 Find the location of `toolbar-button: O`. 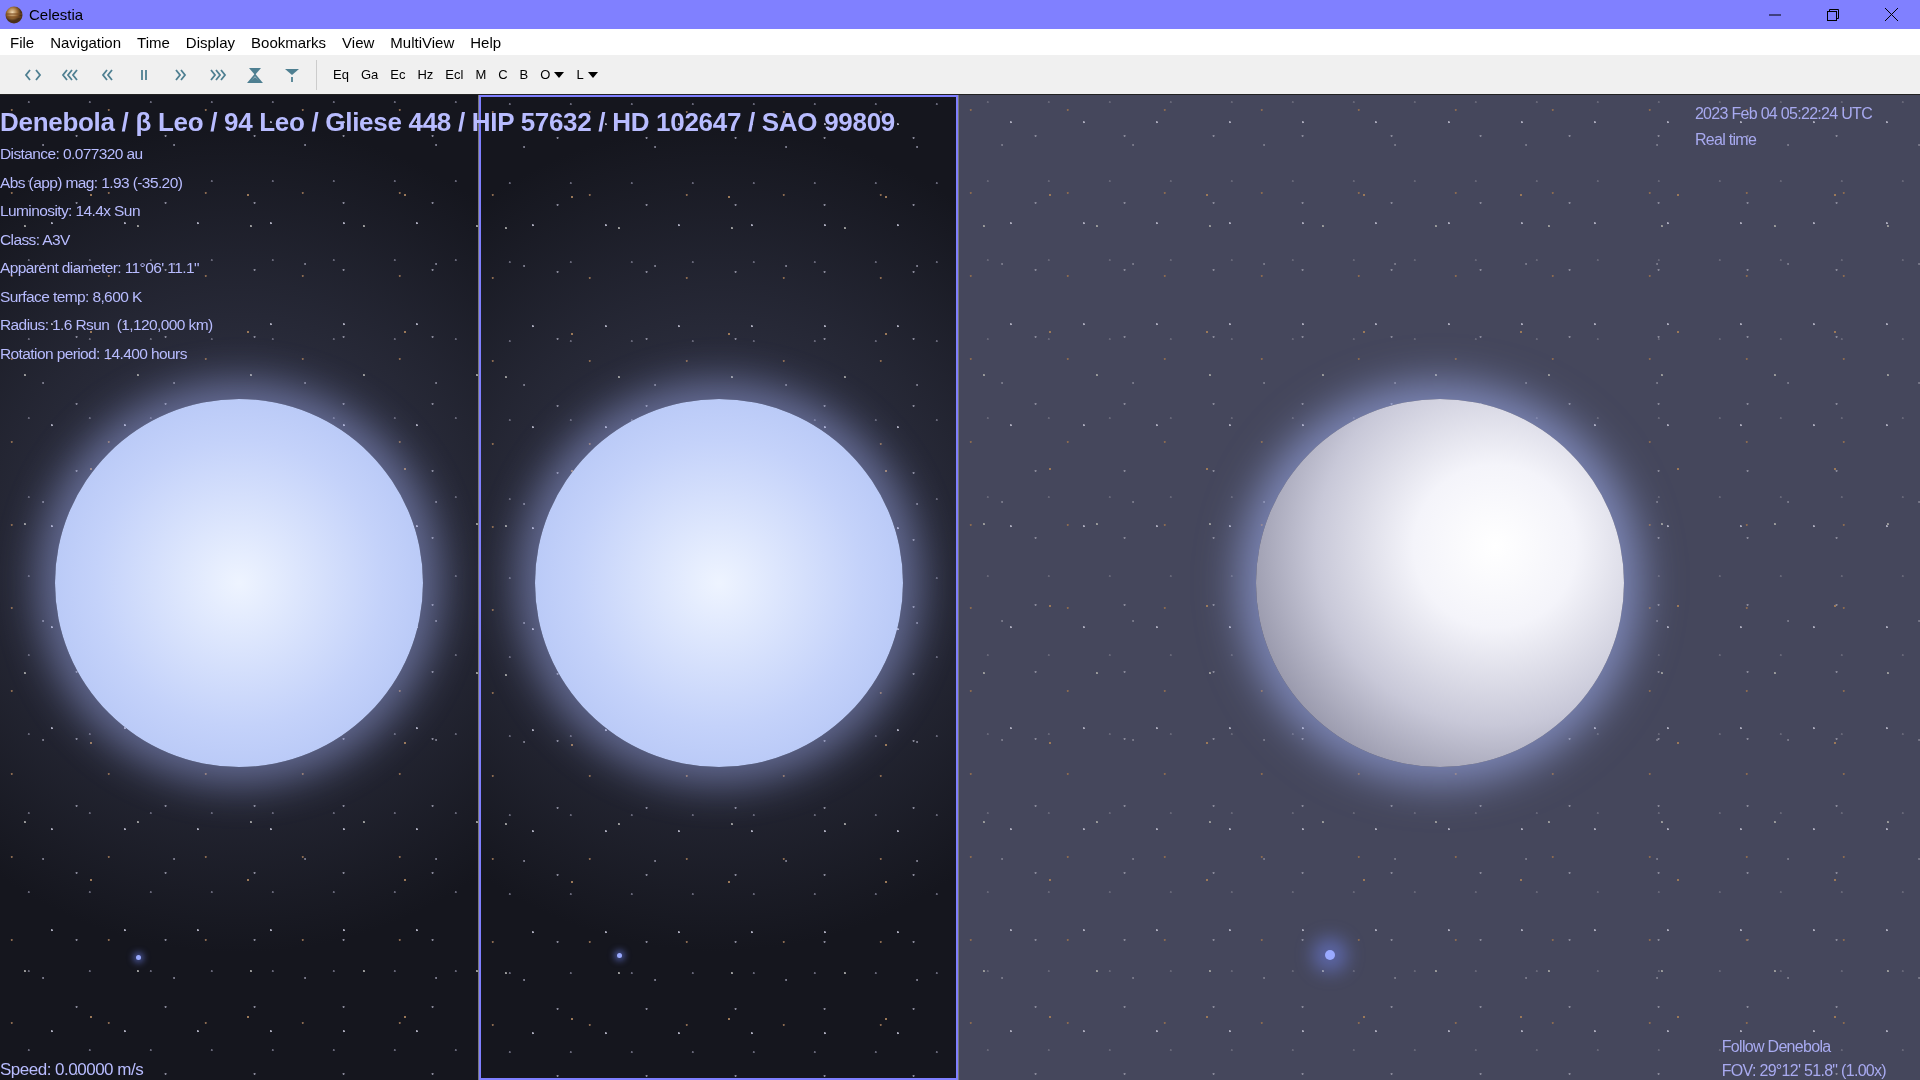

toolbar-button: O is located at coordinates (552, 74).